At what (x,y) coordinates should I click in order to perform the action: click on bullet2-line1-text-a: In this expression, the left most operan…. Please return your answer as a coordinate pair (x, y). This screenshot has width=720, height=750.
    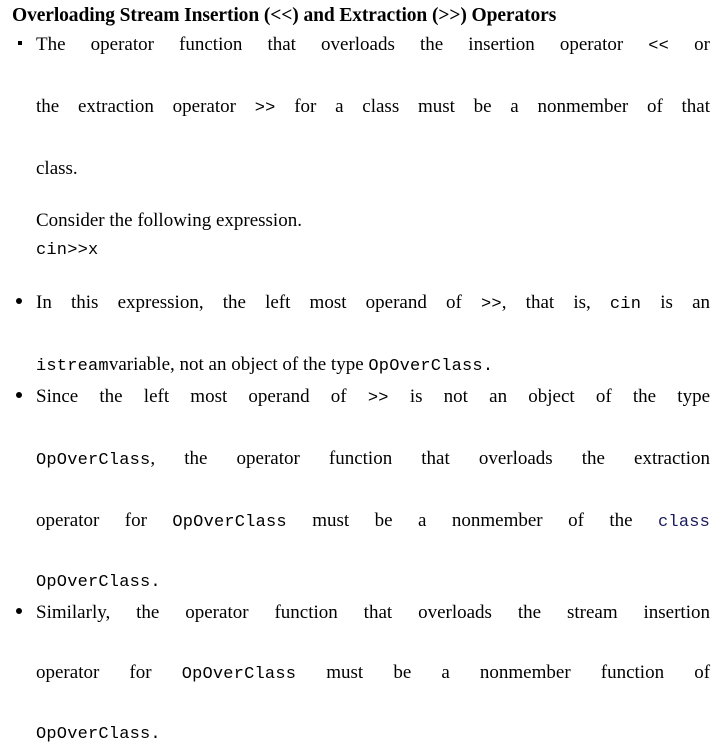
    Looking at the image, I should click on (249, 302).